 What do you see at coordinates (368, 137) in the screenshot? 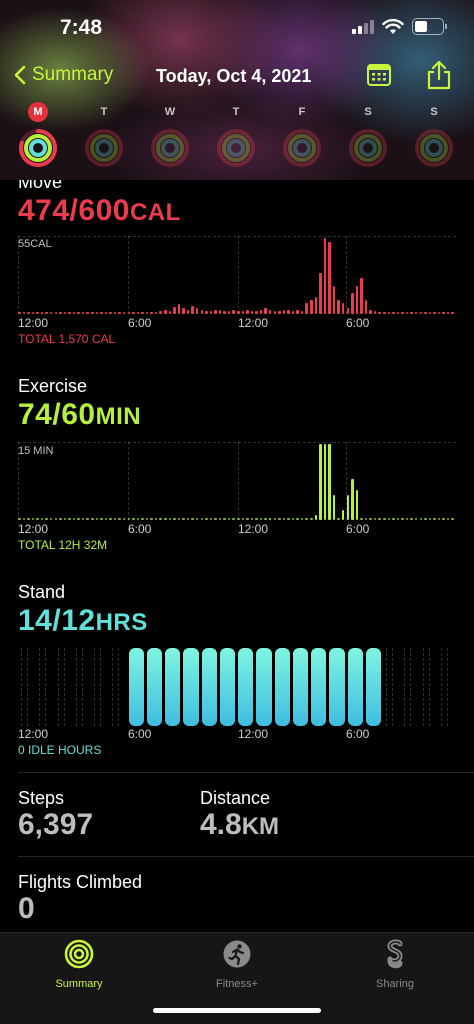
I see `day-5: S` at bounding box center [368, 137].